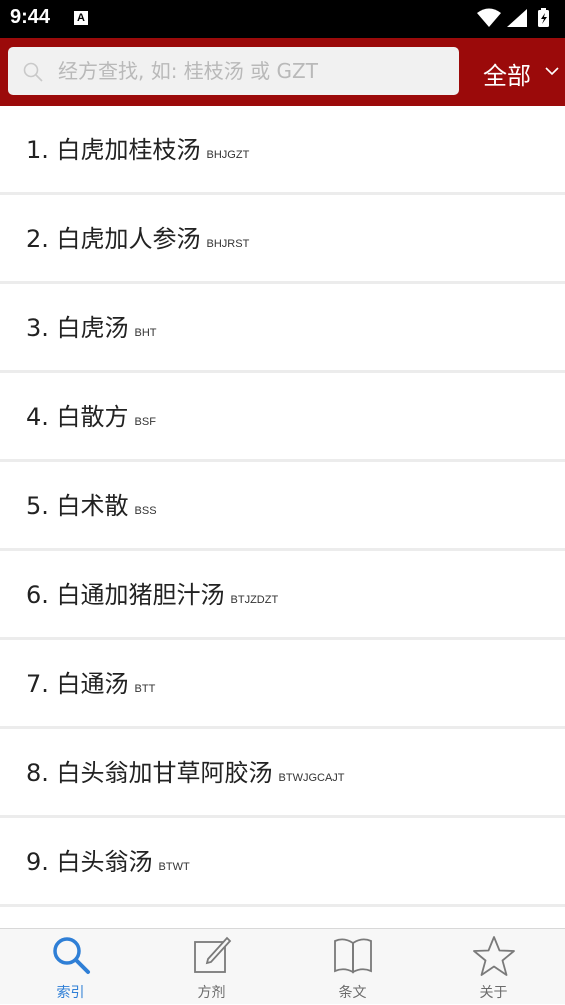 The image size is (565, 1005). I want to click on item-abbr: BSF, so click(145, 422).